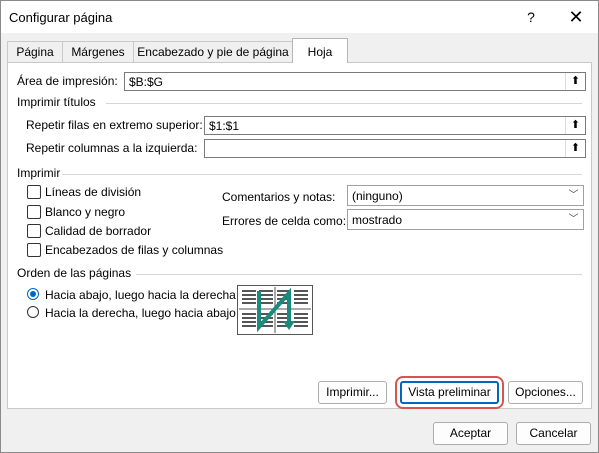  Describe the element at coordinates (395, 125) in the screenshot. I see `repeat-rows-field: $1:$1 ⬆` at that location.